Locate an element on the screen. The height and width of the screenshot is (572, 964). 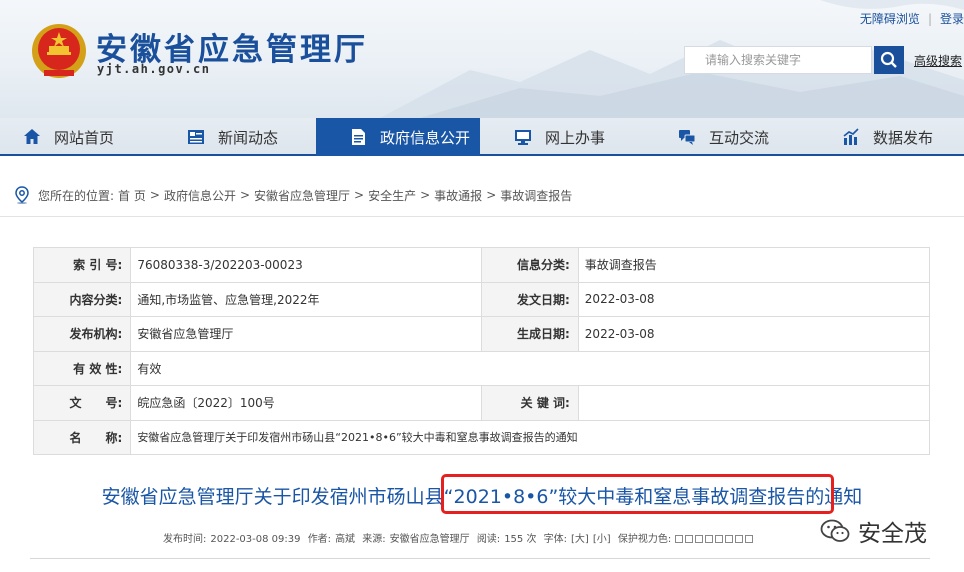
top-links: 无障碍浏览 | 登录 is located at coordinates (911, 18).